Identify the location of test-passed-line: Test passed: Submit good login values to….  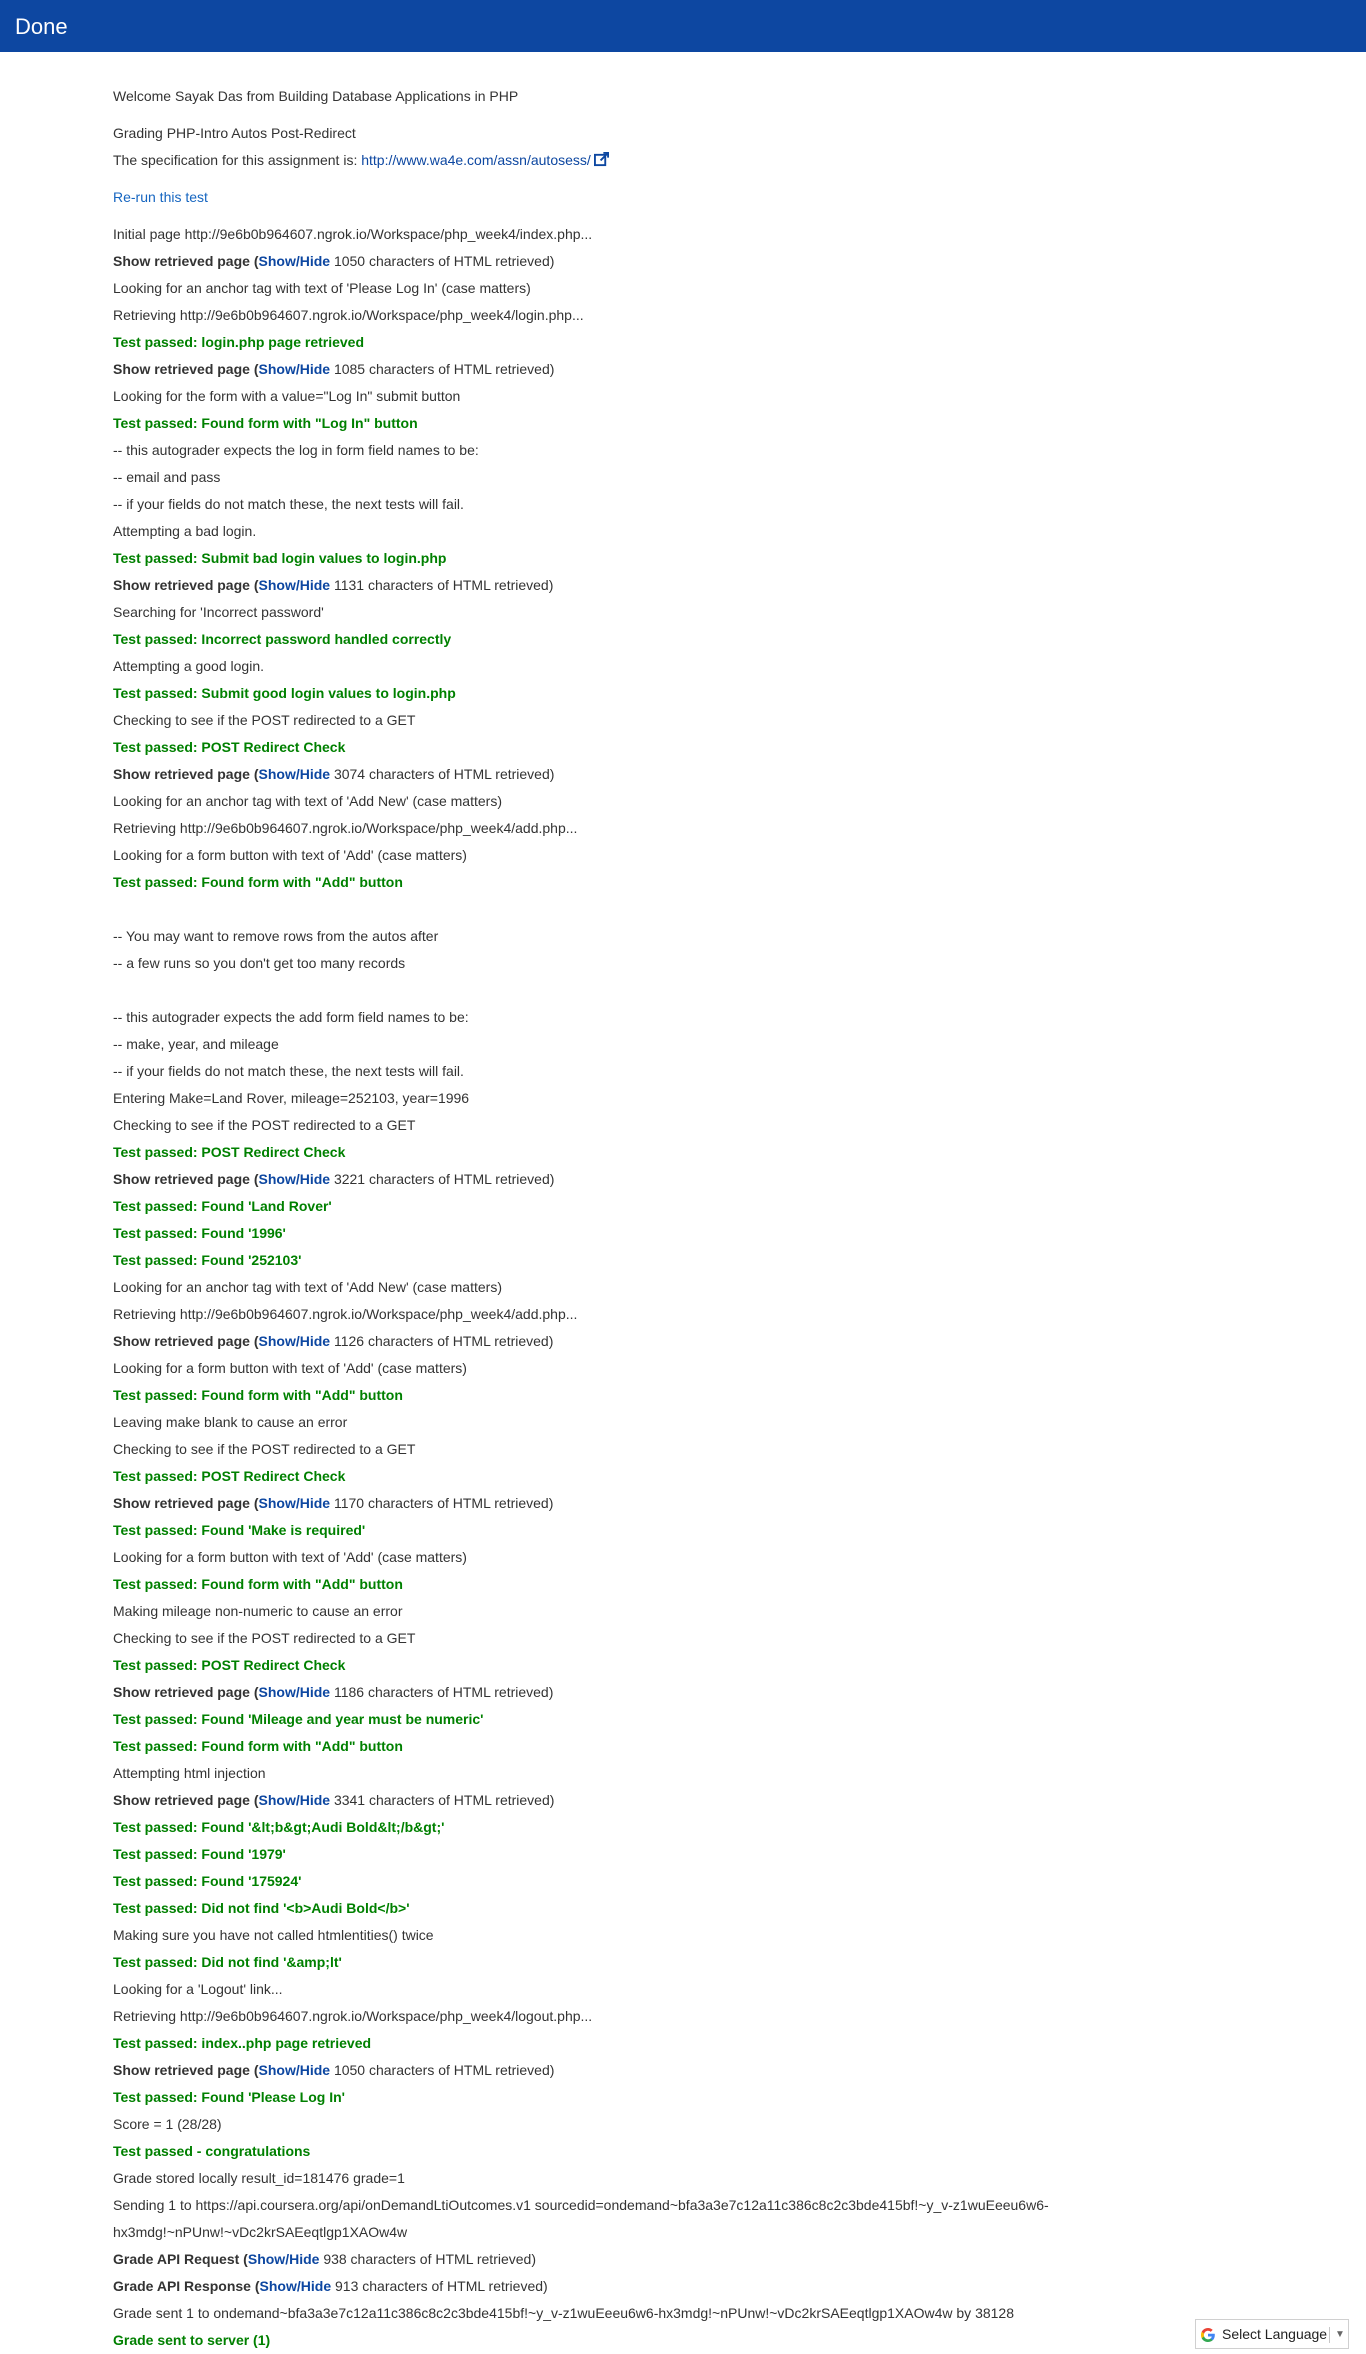
(284, 693).